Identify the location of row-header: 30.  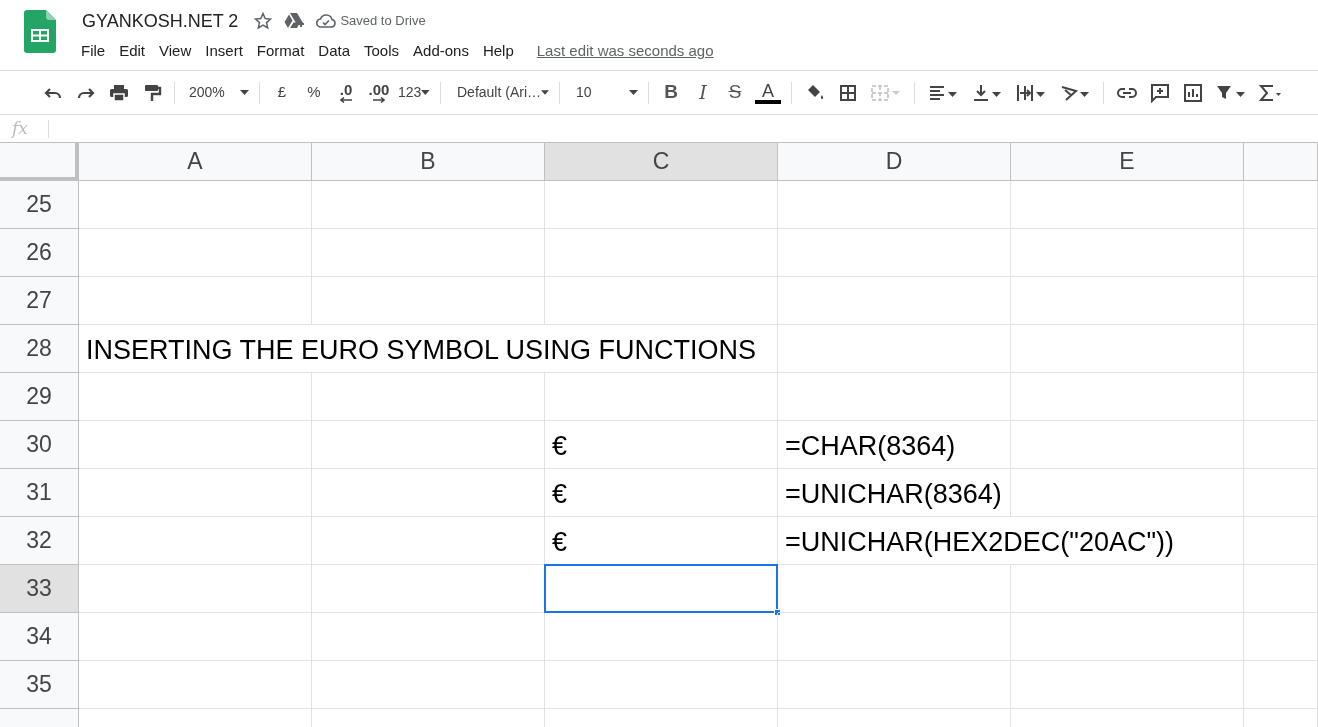
(39, 445).